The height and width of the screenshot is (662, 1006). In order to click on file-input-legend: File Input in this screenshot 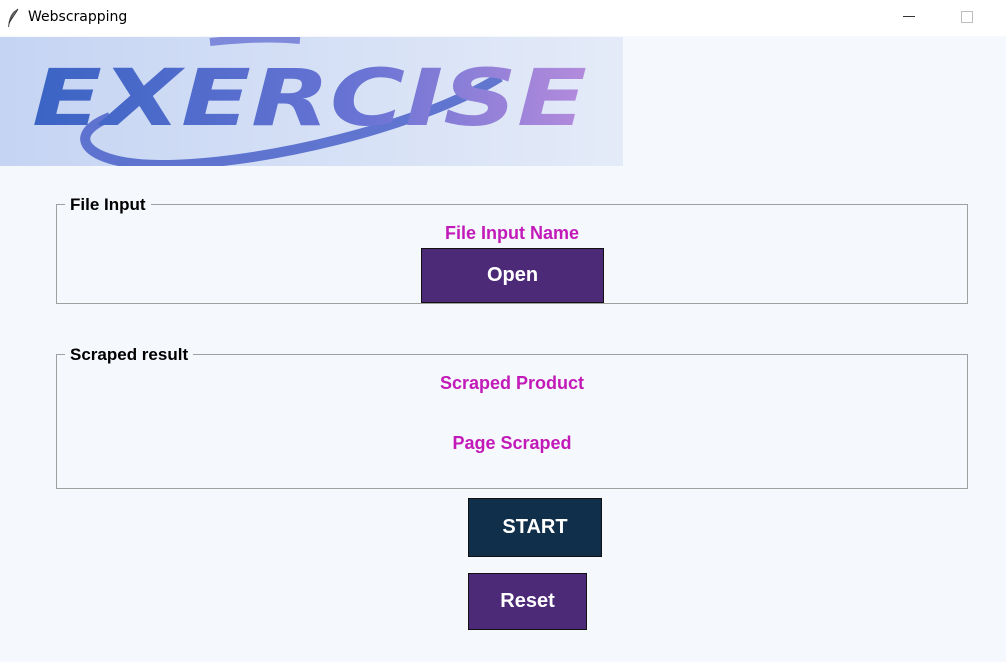, I will do `click(108, 205)`.